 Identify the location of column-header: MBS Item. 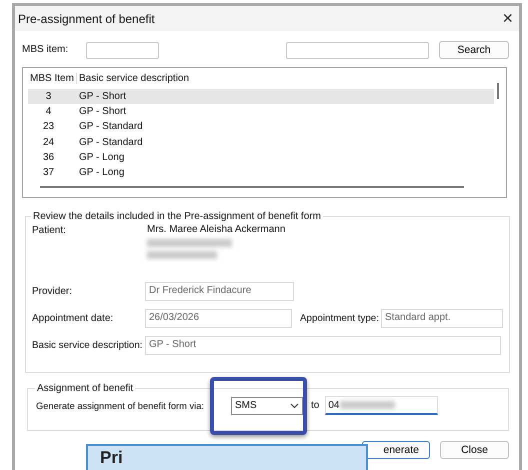
(52, 78).